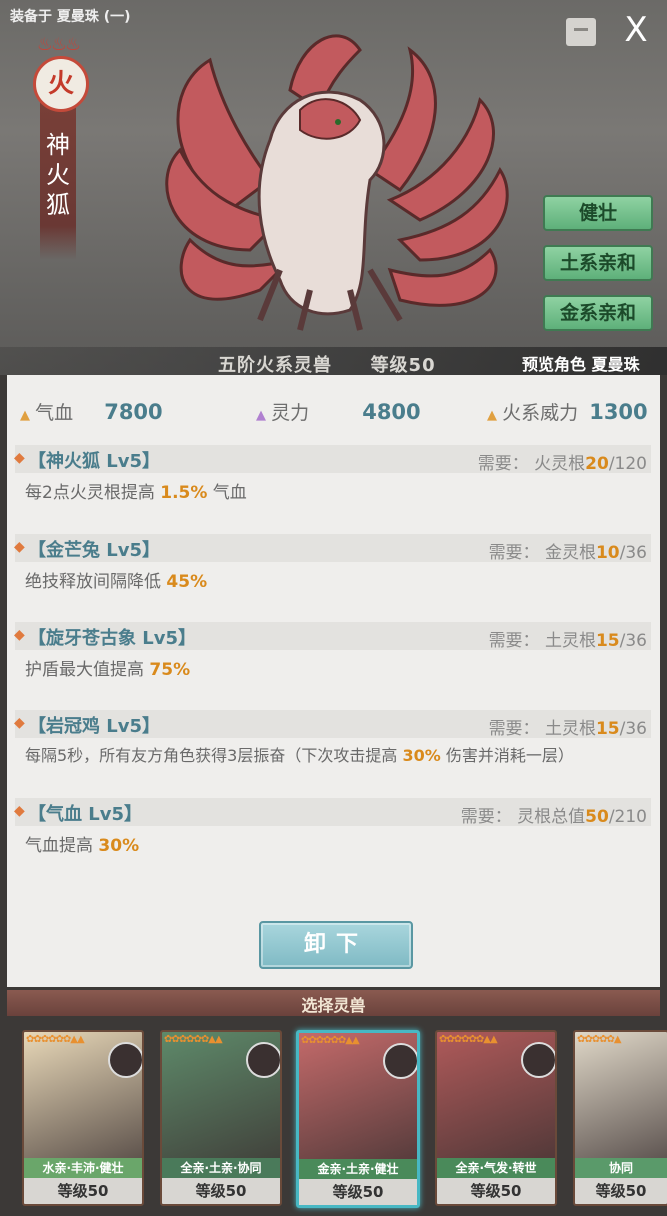 This screenshot has height=1216, width=667. Describe the element at coordinates (136, 493) in the screenshot. I see `skill-description: 每2点火灵根提高 1.5% 气血` at that location.